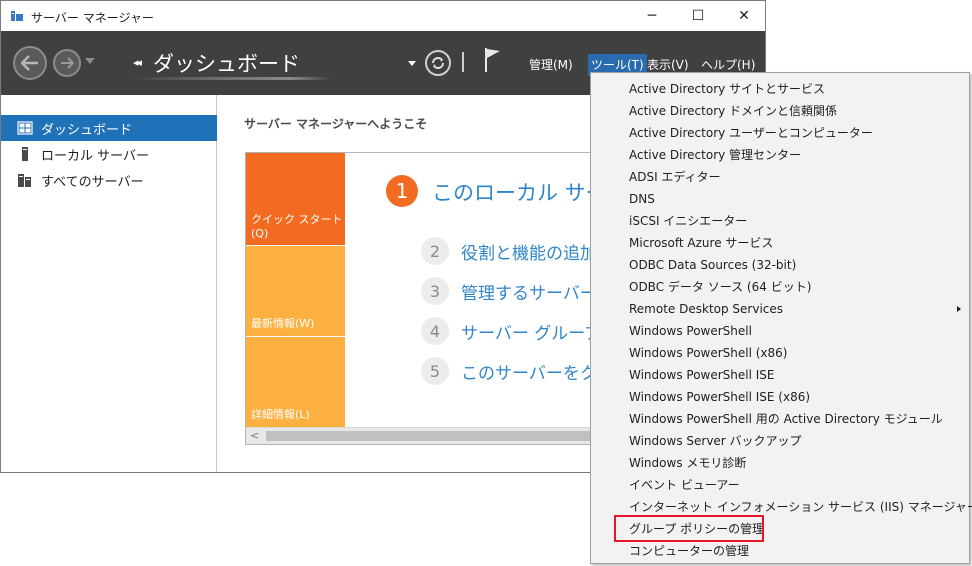  I want to click on sidebar-item-all-servers: すべてのサーバー, so click(109, 180).